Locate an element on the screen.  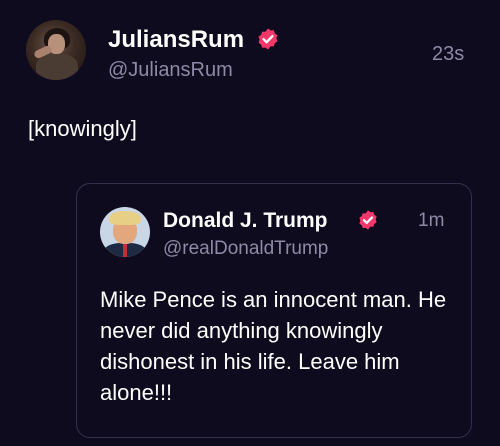
author-handle: @JuliansRum is located at coordinates (170, 70).